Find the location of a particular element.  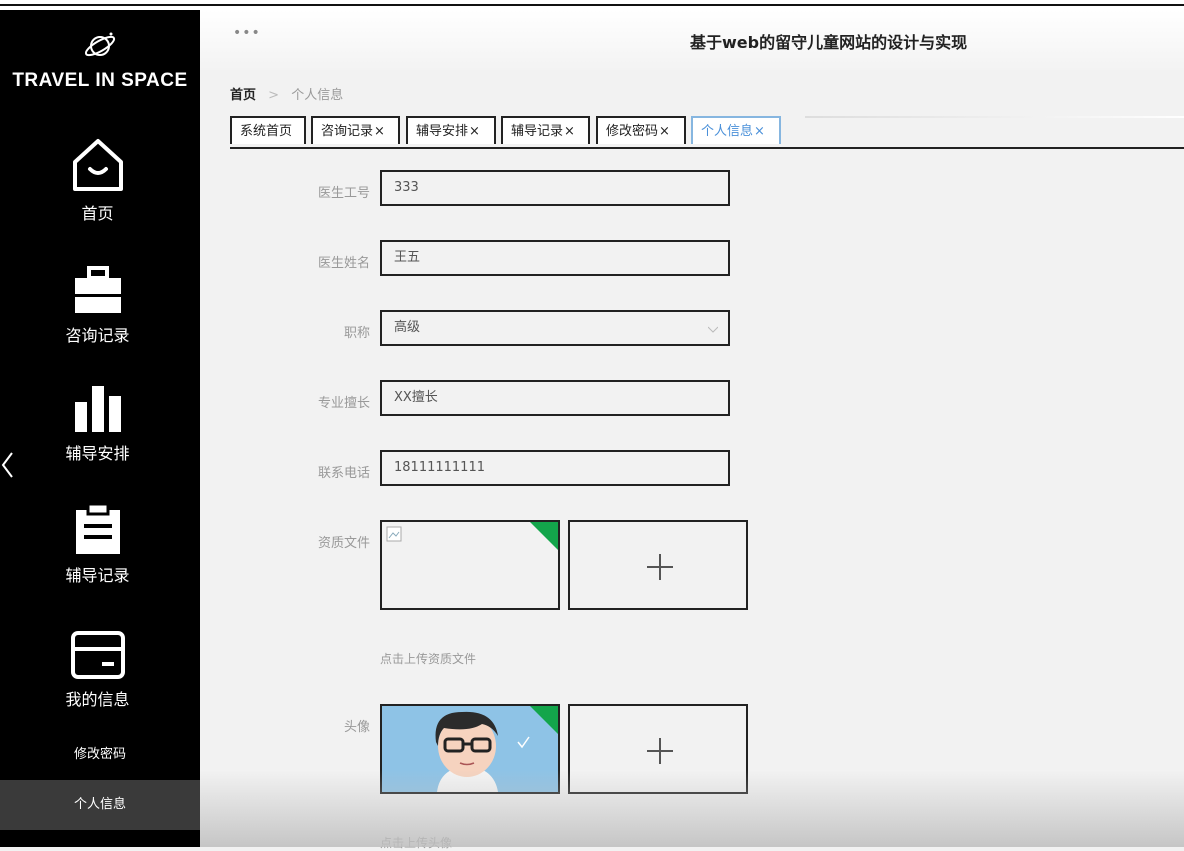

header: ••• 基于web的留守儿童网站的设计与实现 is located at coordinates (692, 40).